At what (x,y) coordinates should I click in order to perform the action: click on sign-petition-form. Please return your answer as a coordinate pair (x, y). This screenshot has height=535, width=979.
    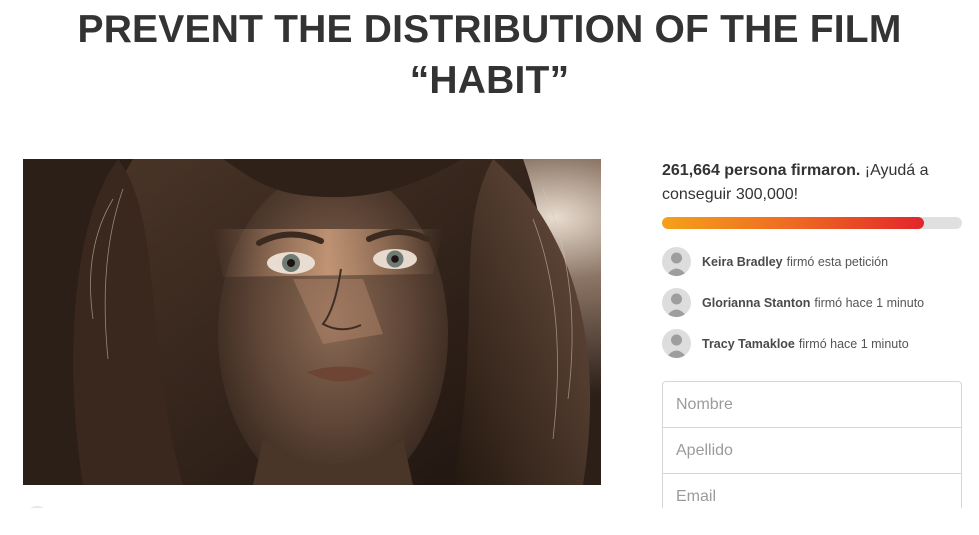
    Looking at the image, I should click on (812, 450).